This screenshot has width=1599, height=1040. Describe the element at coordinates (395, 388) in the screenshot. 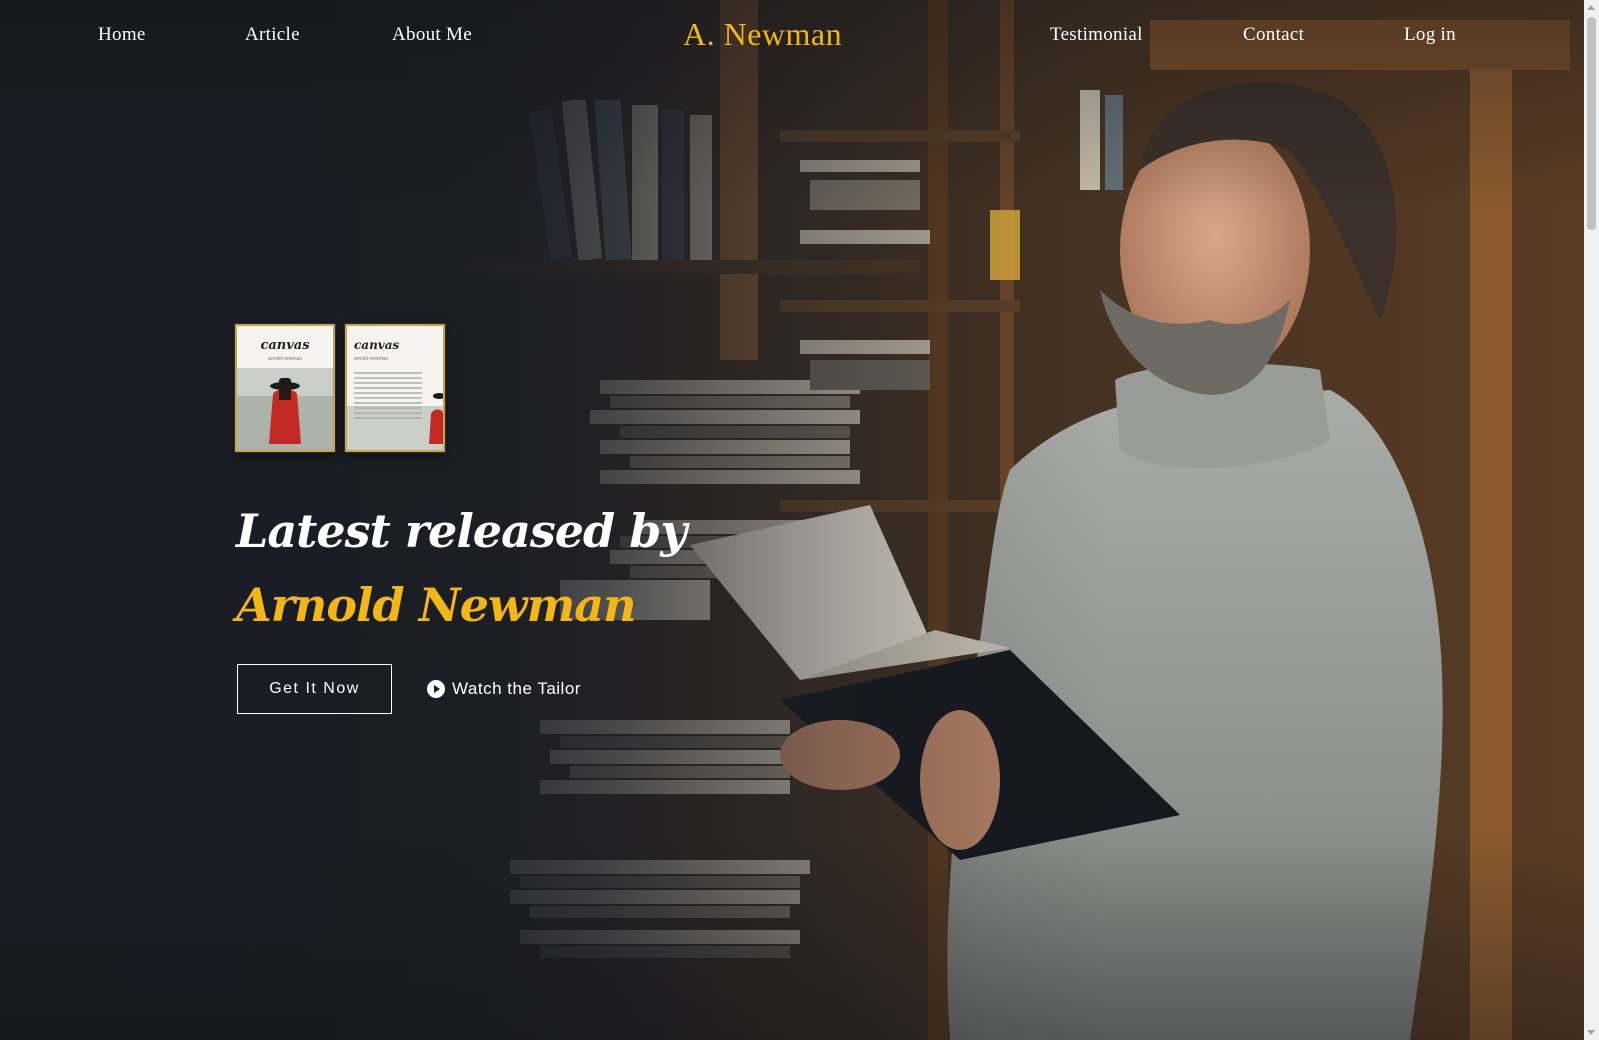

I see `book-cover-back: canvas arnold newman` at that location.